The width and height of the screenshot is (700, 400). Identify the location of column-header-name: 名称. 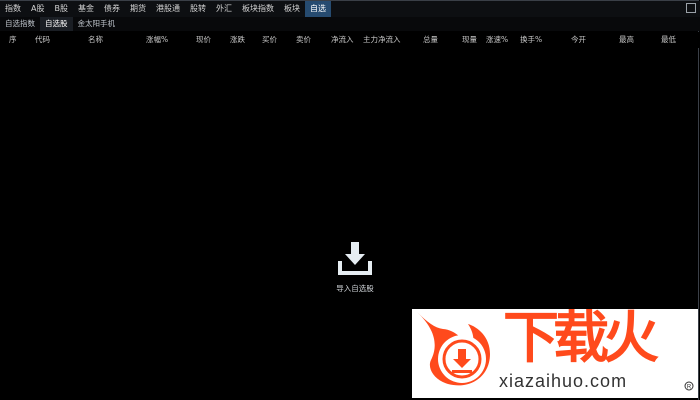
(103, 40).